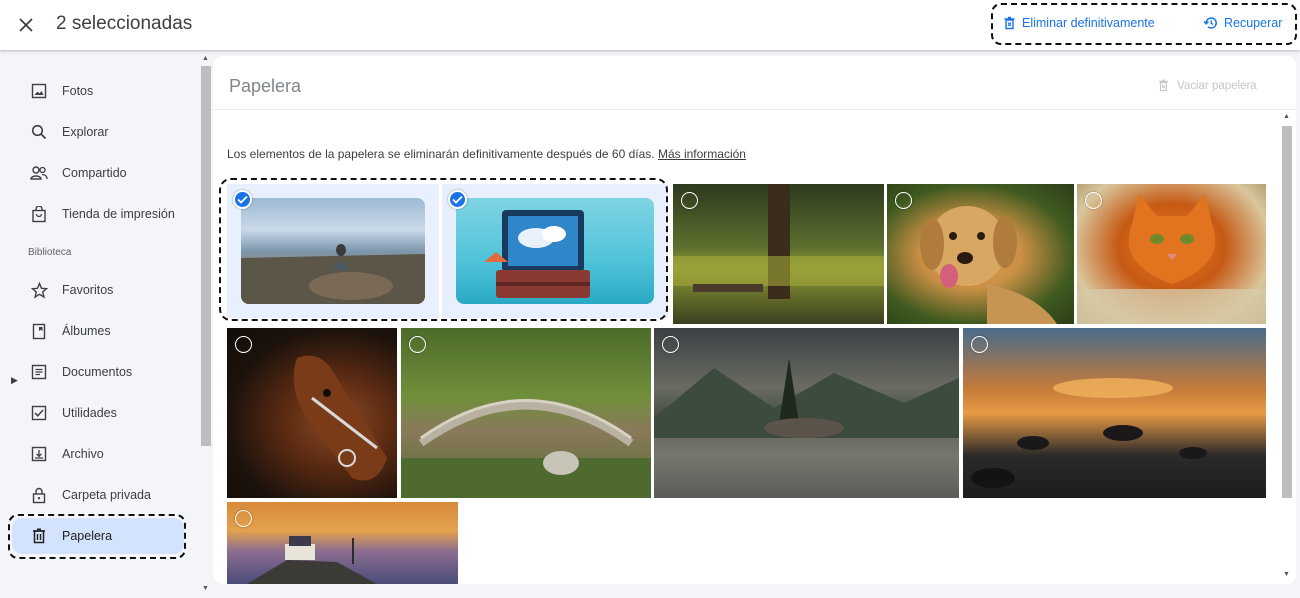  What do you see at coordinates (106, 495) in the screenshot?
I see `sidebar-item-label: Carpeta privada` at bounding box center [106, 495].